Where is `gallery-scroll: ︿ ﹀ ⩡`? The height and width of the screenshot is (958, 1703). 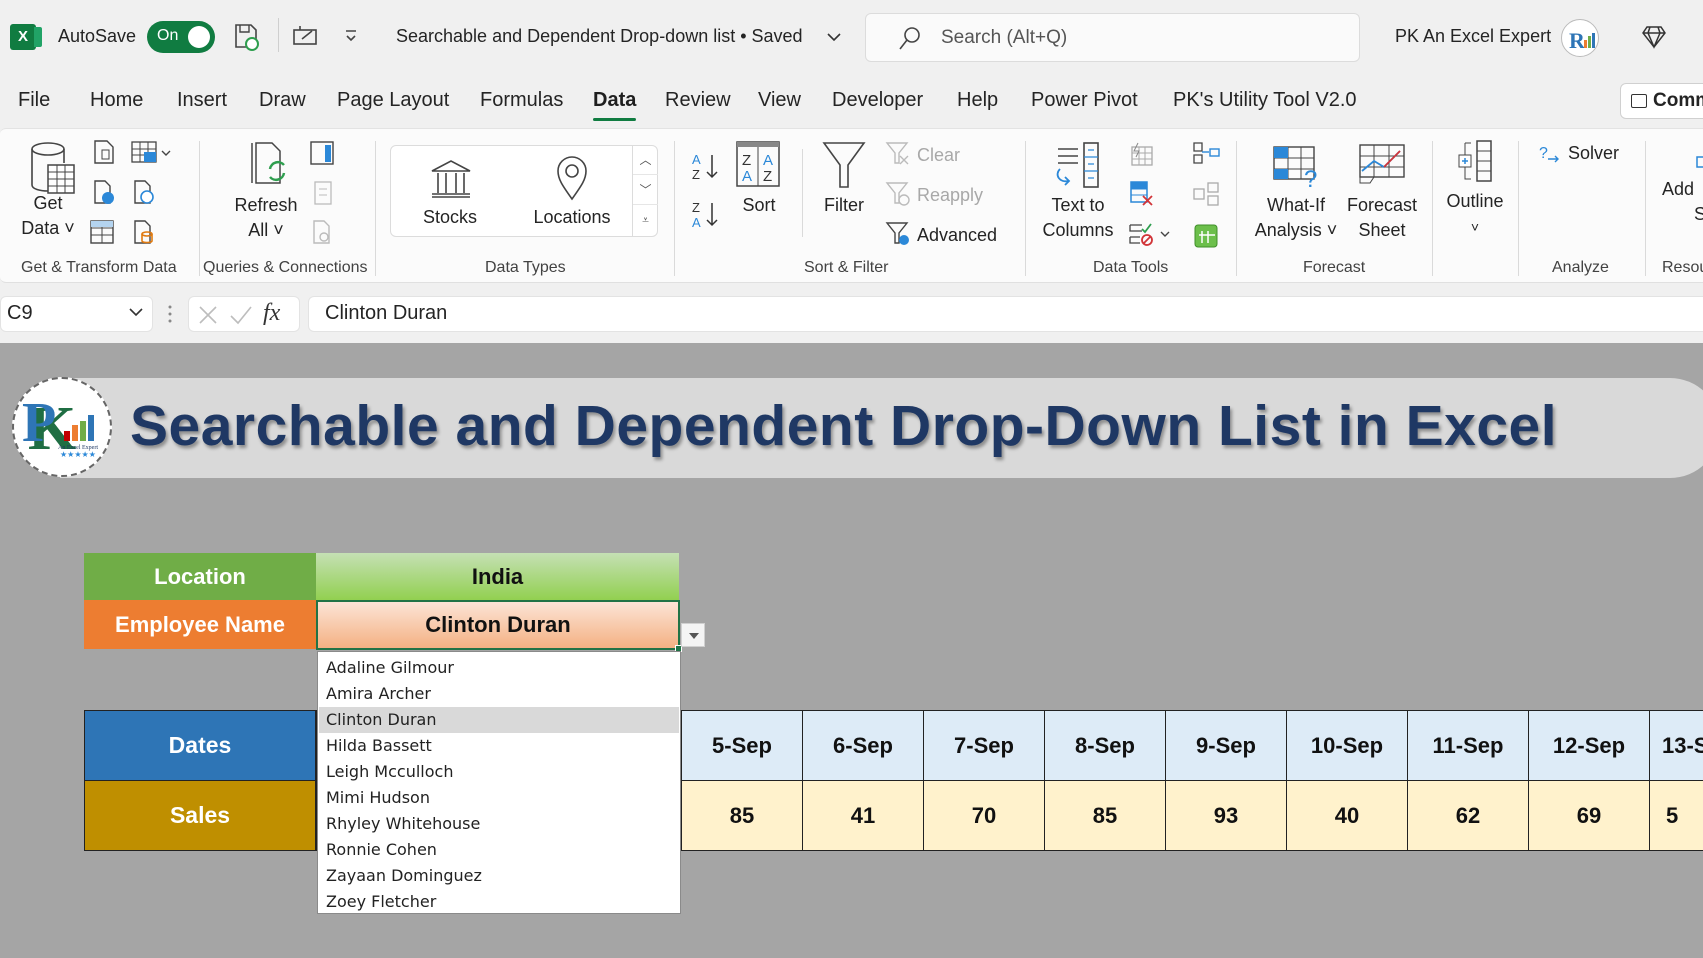
gallery-scroll: ︿ ﹀ ⩡ is located at coordinates (645, 191).